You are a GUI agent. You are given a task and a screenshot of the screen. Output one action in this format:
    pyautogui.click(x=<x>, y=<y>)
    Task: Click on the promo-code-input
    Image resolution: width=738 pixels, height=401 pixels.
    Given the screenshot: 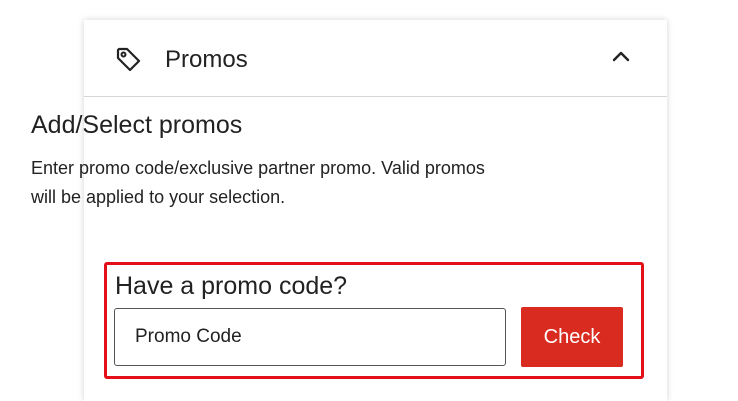 What is the action you would take?
    pyautogui.click(x=310, y=337)
    